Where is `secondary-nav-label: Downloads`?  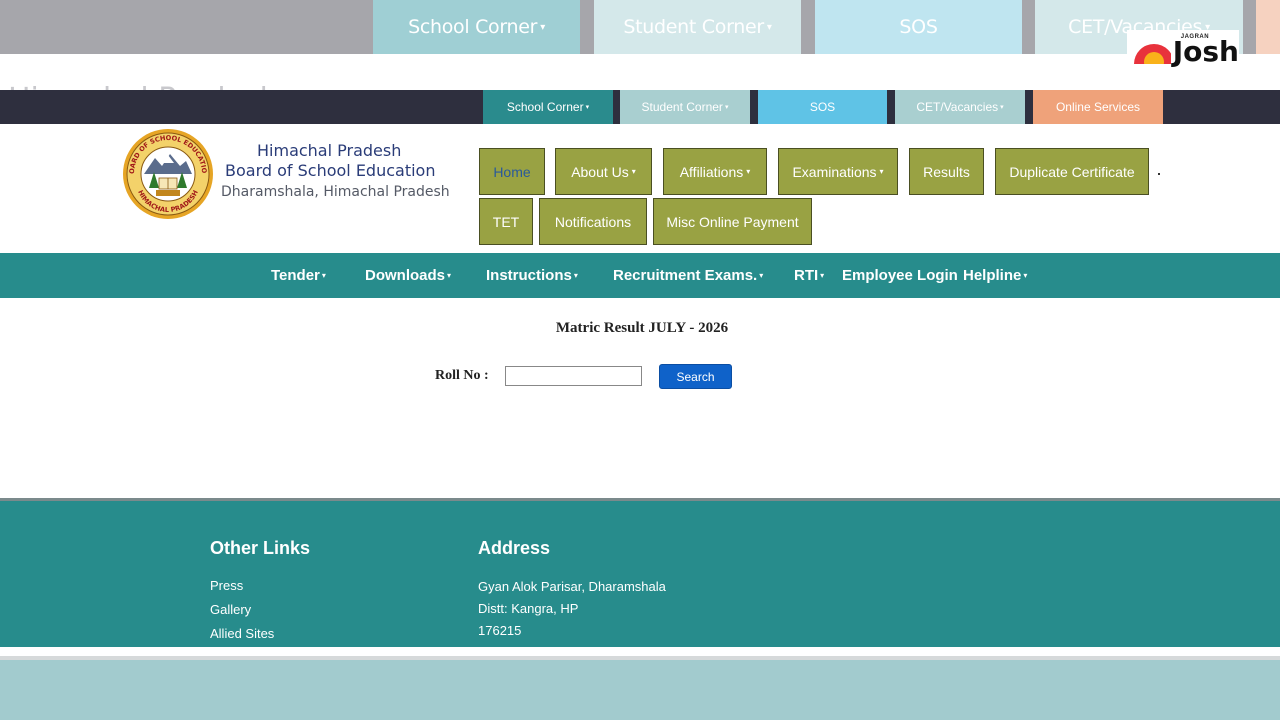
secondary-nav-label: Downloads is located at coordinates (405, 275).